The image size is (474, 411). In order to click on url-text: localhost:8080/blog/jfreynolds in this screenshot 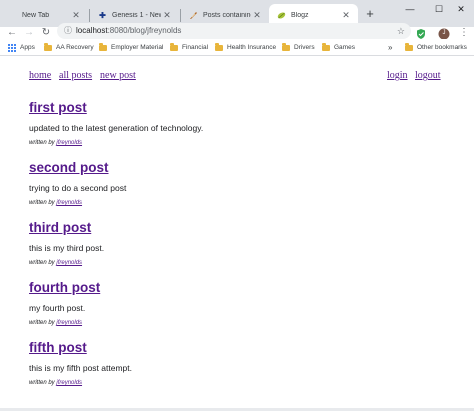, I will do `click(128, 31)`.